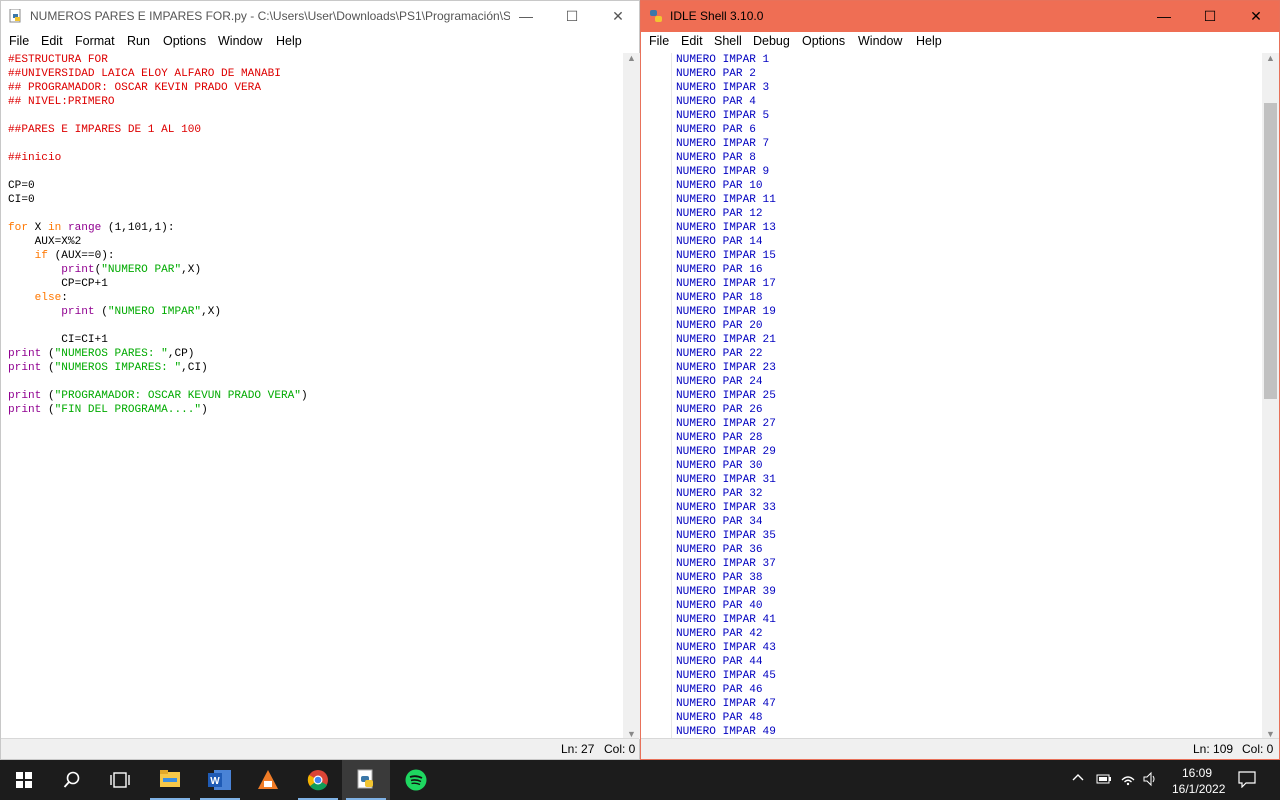 The height and width of the screenshot is (800, 1280). What do you see at coordinates (726, 676) in the screenshot?
I see `shell-output-line: NUMERO IMPAR 45` at bounding box center [726, 676].